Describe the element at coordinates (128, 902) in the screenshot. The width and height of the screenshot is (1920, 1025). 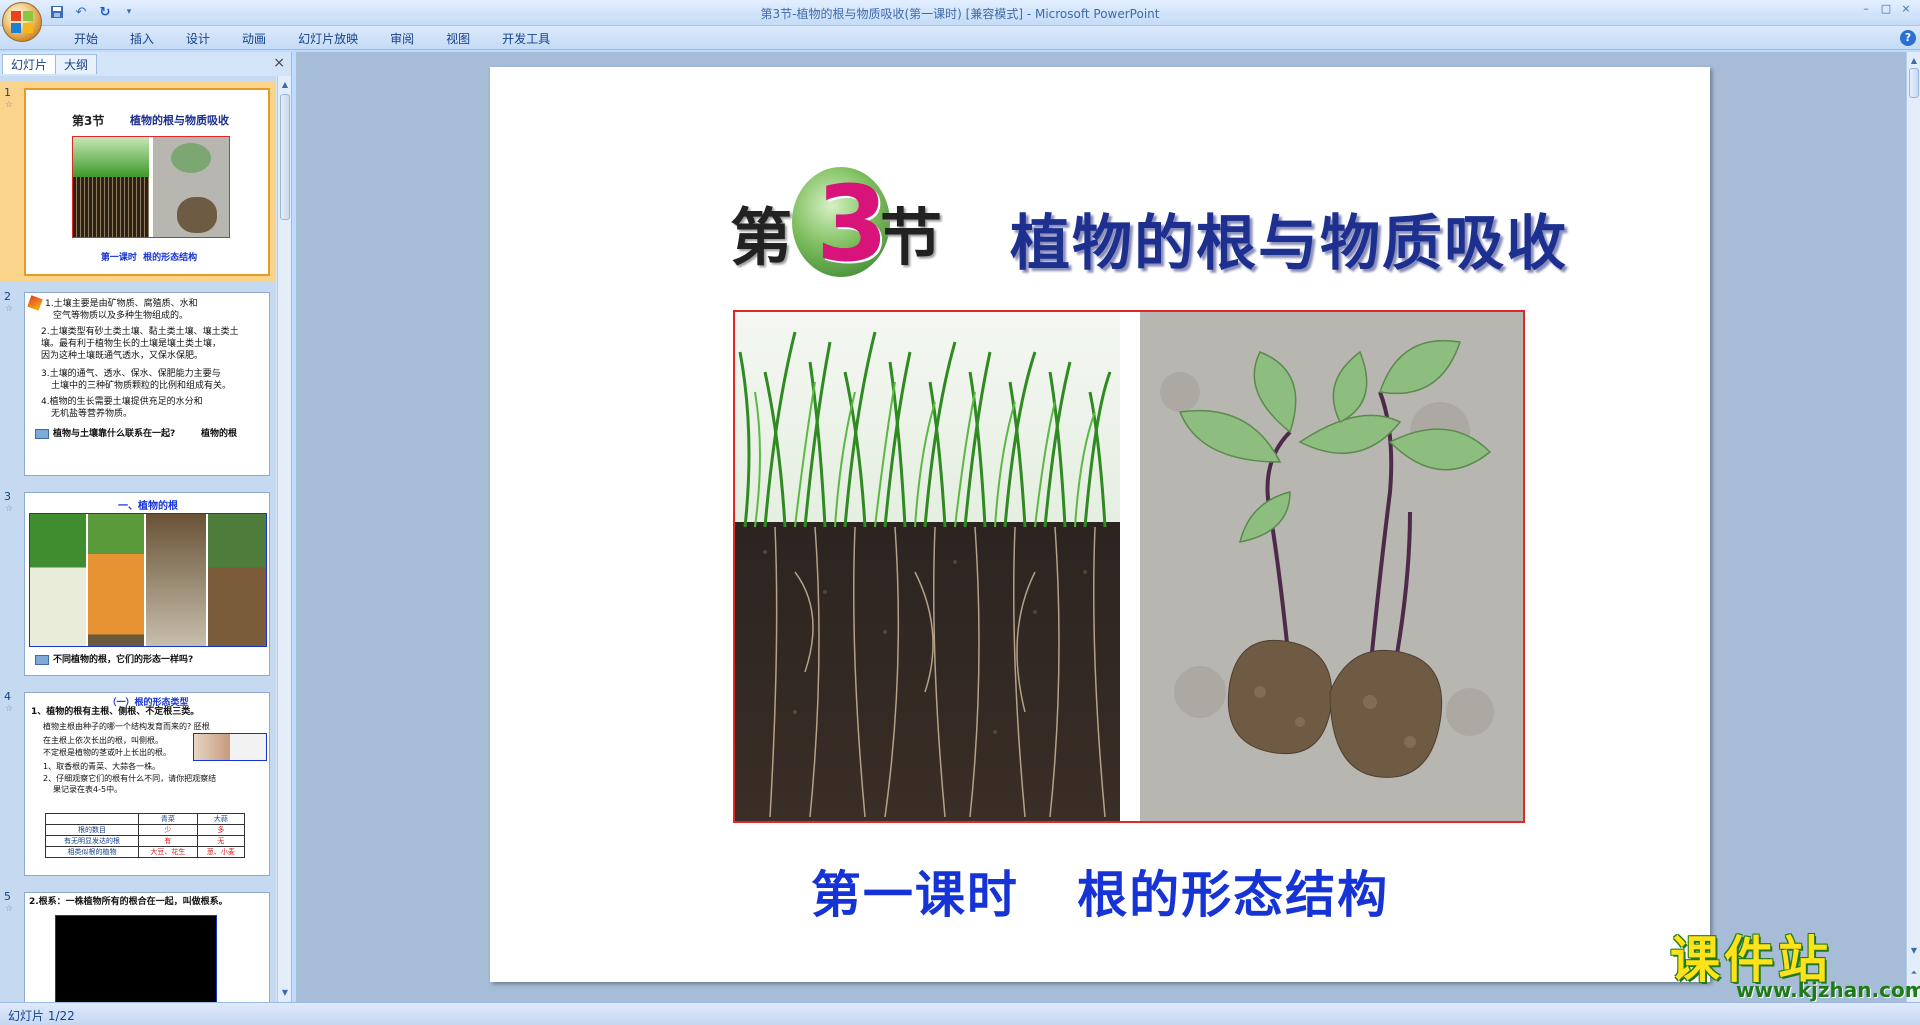
I see `thumb-line: 2.根系：一株植物所有的根合在一起，叫做根系。` at that location.